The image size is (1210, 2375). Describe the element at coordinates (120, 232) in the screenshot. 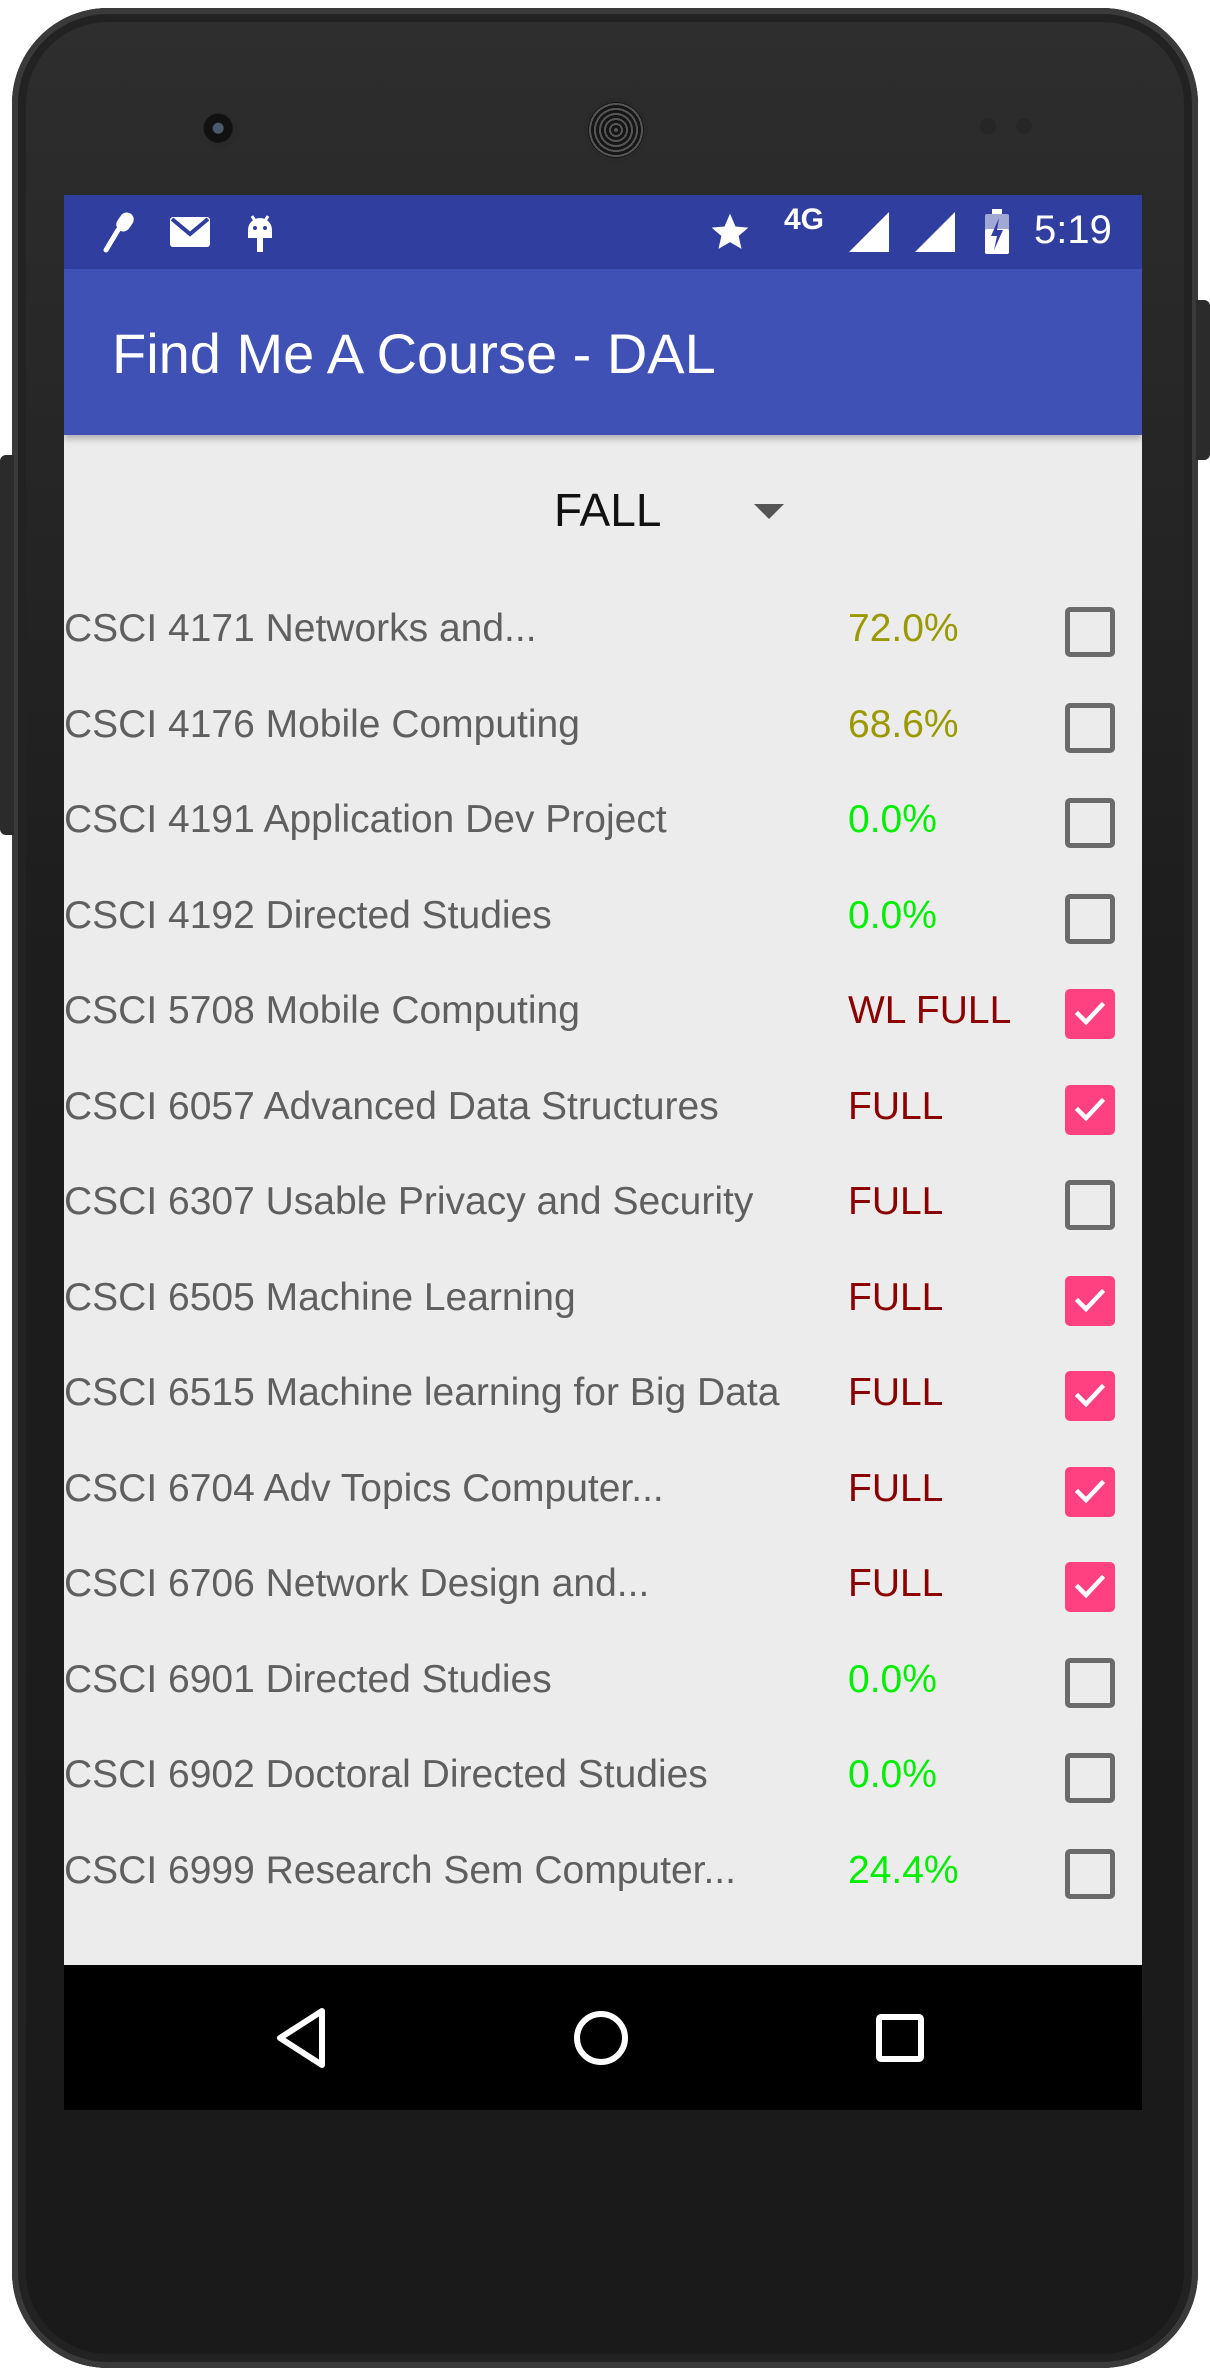

I see `microphone-icon` at that location.